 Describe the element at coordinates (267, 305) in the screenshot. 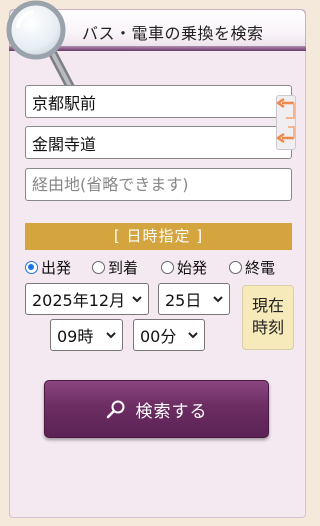

I see `current-time-label-line1: 現在` at that location.